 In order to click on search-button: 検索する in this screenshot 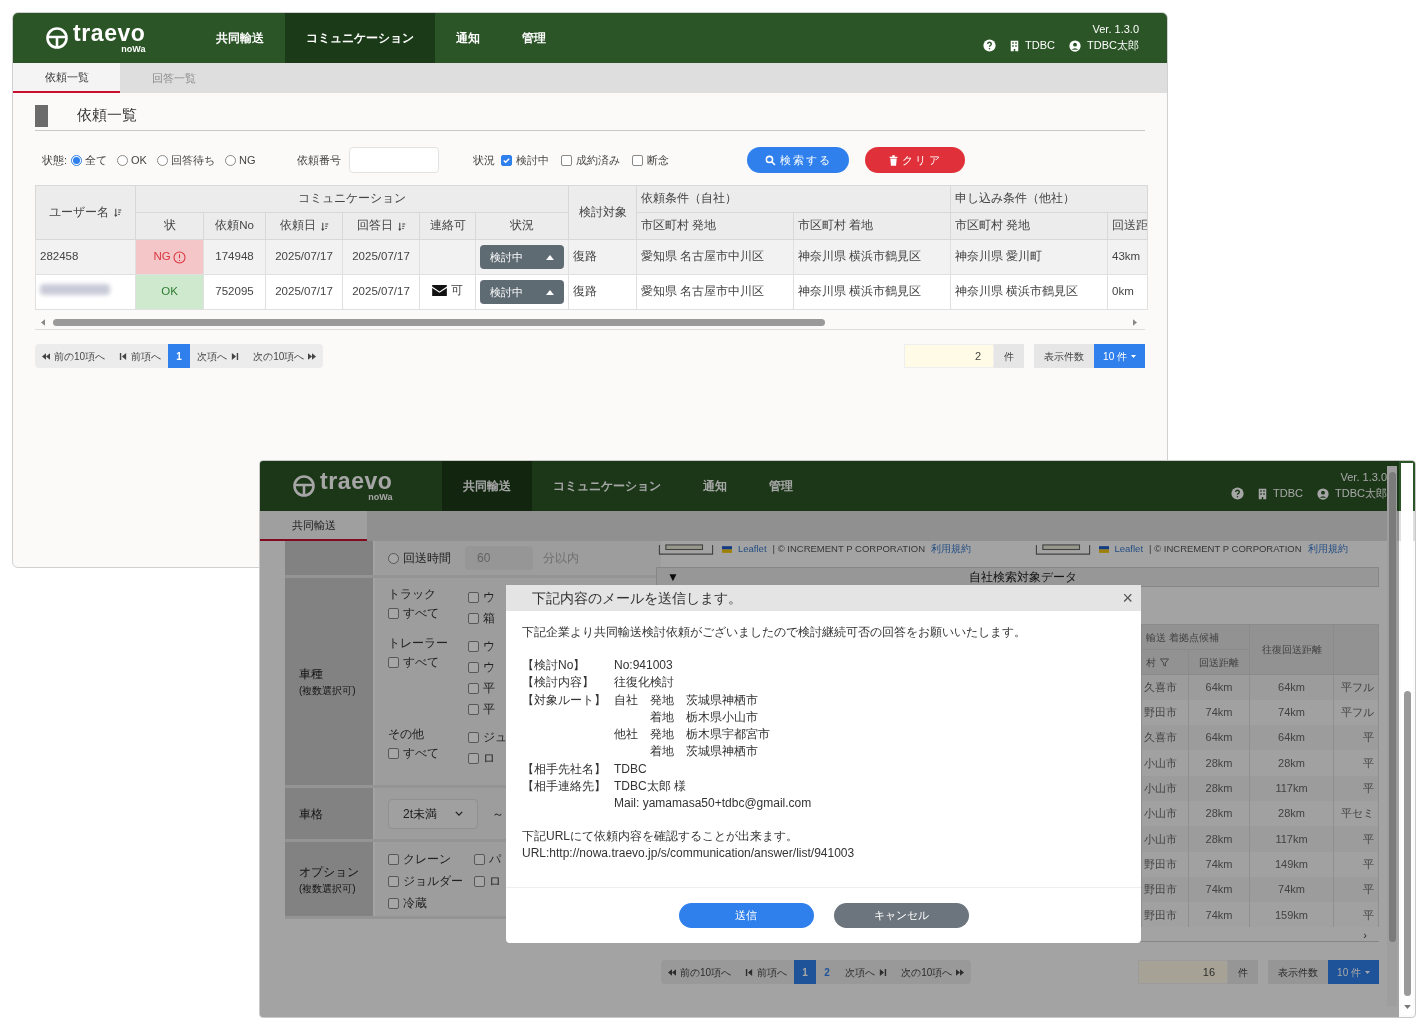, I will do `click(798, 160)`.